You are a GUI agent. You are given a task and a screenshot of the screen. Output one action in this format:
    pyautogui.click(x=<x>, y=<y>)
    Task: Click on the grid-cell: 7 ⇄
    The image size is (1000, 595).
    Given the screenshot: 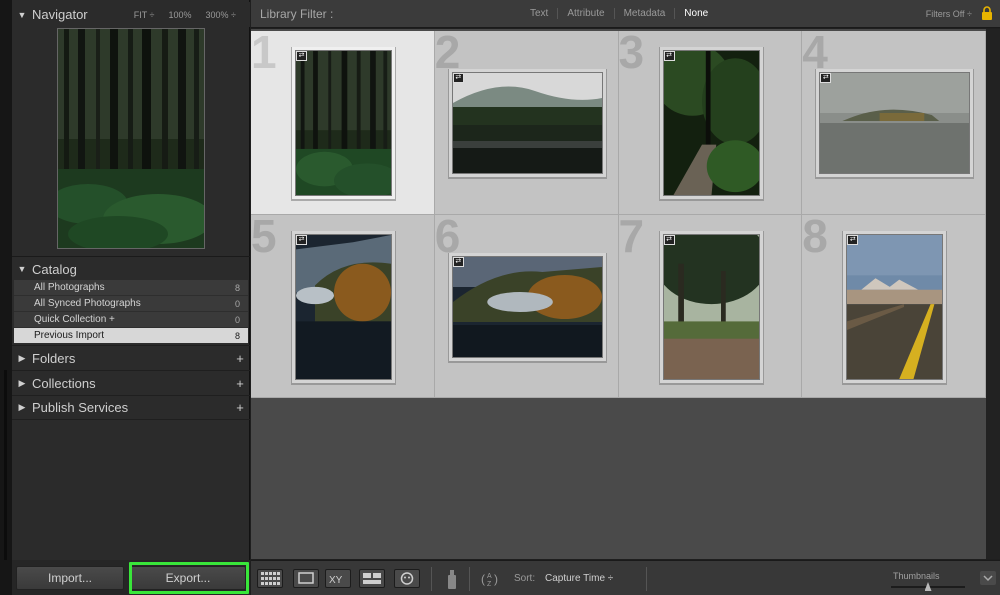 What is the action you would take?
    pyautogui.click(x=710, y=306)
    